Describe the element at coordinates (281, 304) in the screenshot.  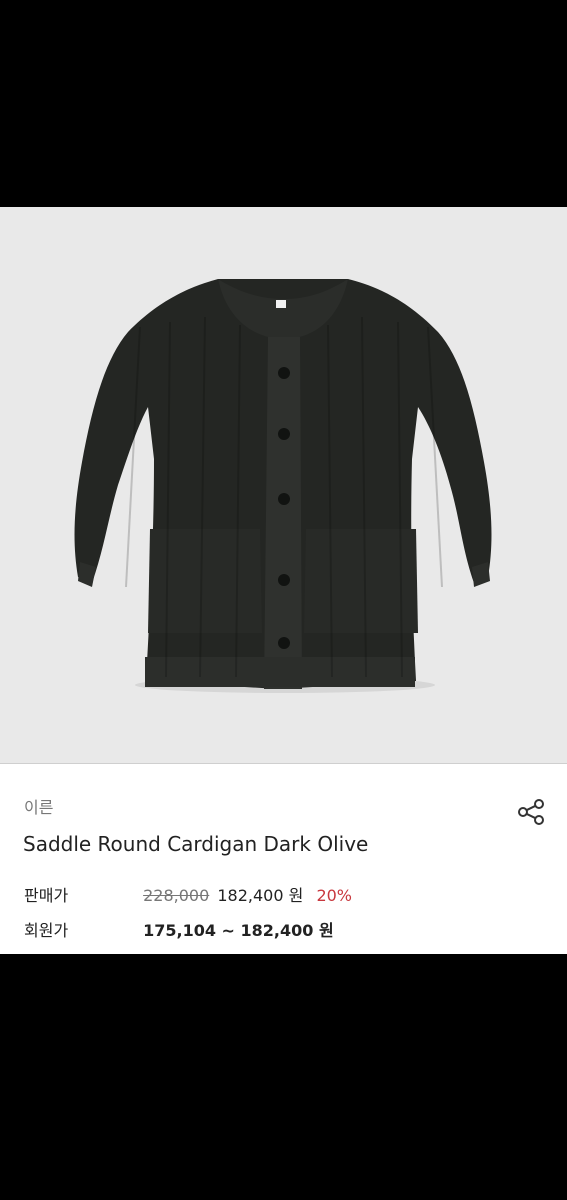
I see `neck-label` at that location.